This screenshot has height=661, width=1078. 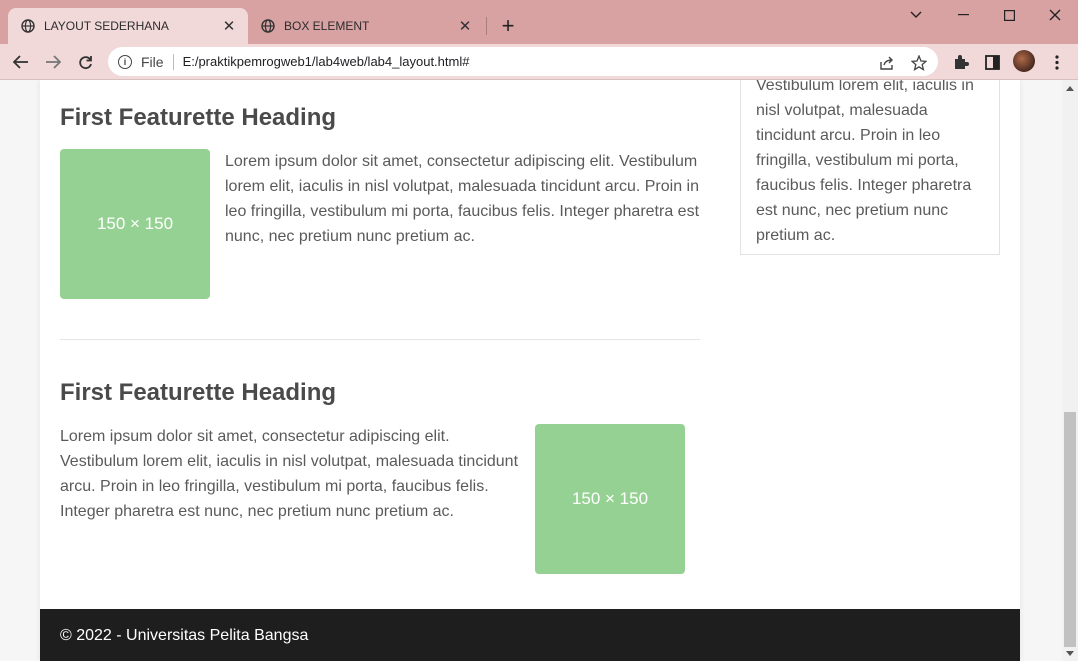 I want to click on arrow-left-icon, so click(x=20, y=62).